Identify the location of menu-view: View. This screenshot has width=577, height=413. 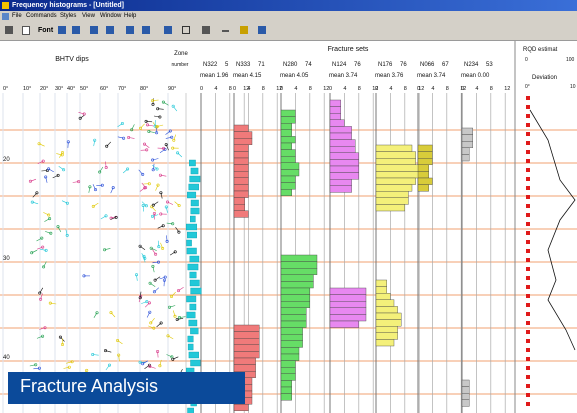
(88, 16).